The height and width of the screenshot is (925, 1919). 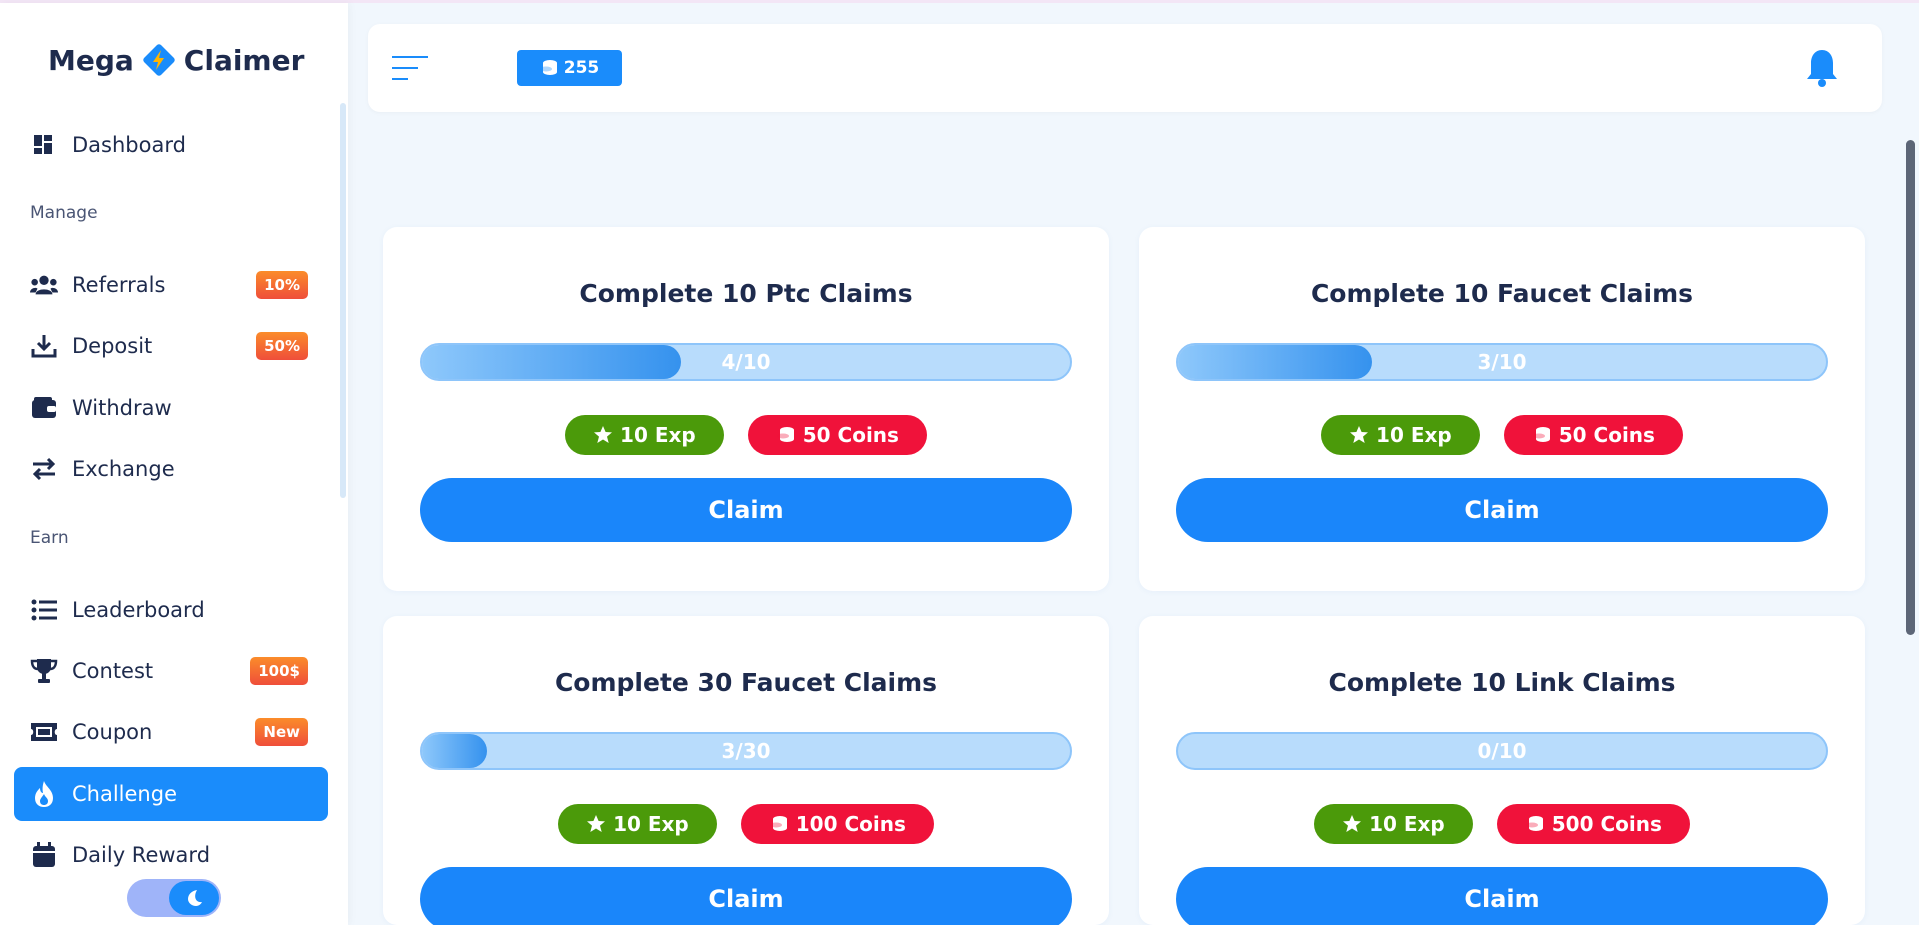 What do you see at coordinates (44, 732) in the screenshot?
I see `ticket-icon` at bounding box center [44, 732].